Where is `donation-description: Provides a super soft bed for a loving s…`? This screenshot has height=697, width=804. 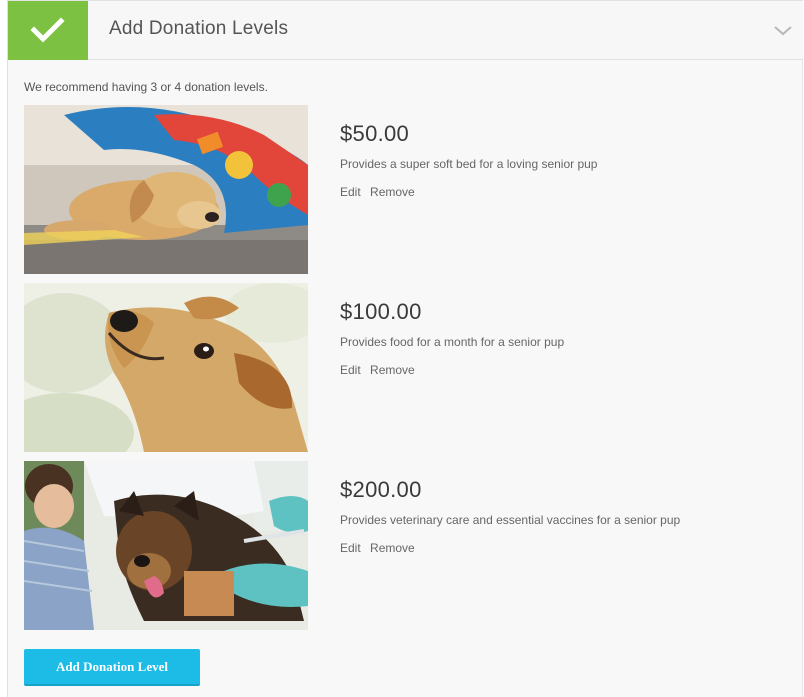 donation-description: Provides a super soft bed for a loving s… is located at coordinates (469, 164).